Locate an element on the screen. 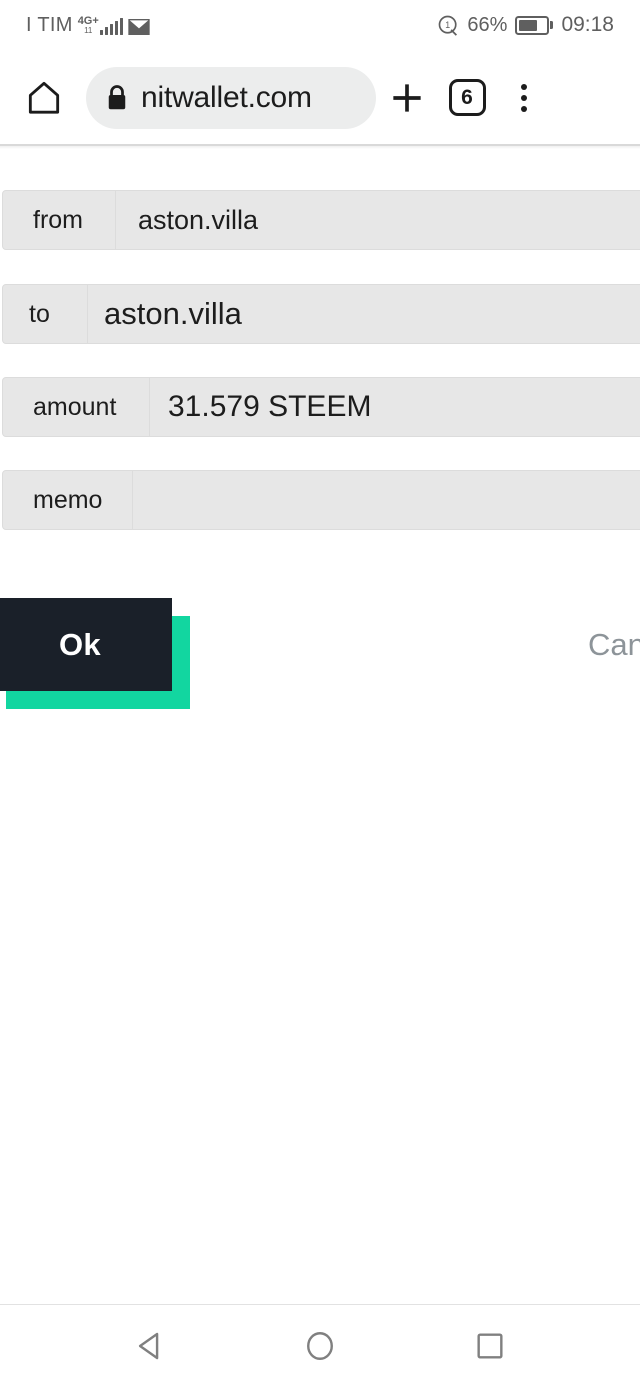 The height and width of the screenshot is (1387, 640). nav-back-button is located at coordinates (150, 1346).